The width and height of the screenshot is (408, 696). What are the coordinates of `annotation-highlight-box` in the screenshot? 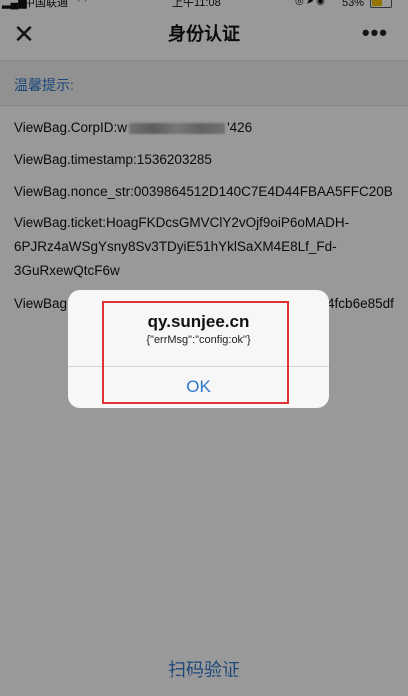 It's located at (195, 352).